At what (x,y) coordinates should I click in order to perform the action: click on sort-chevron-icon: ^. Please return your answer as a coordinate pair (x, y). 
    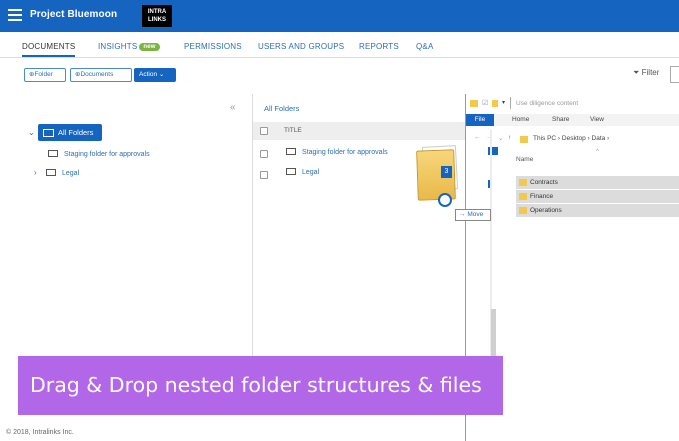
    Looking at the image, I should click on (597, 152).